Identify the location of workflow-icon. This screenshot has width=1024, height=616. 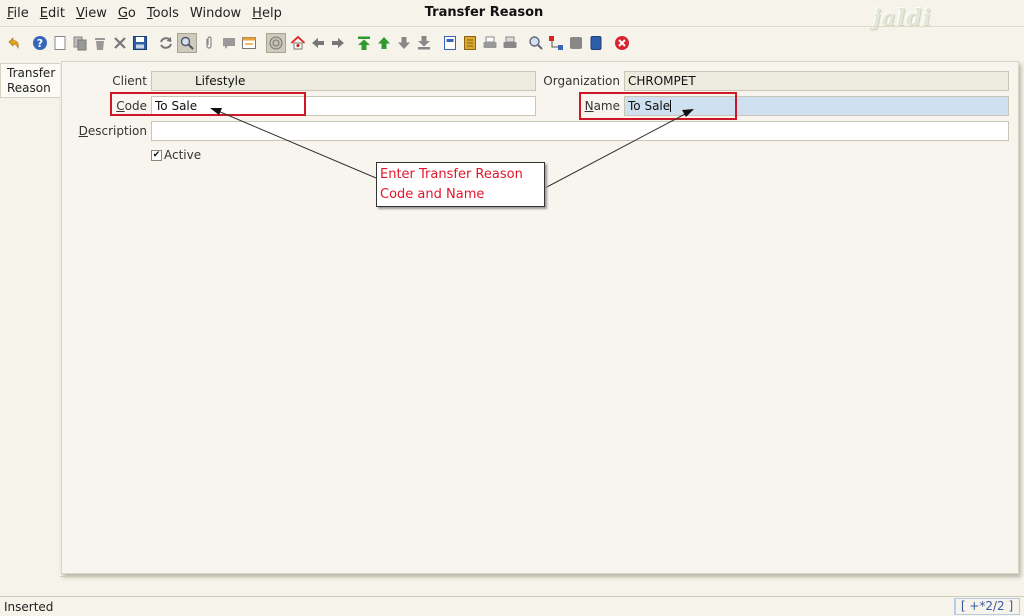
(555, 42).